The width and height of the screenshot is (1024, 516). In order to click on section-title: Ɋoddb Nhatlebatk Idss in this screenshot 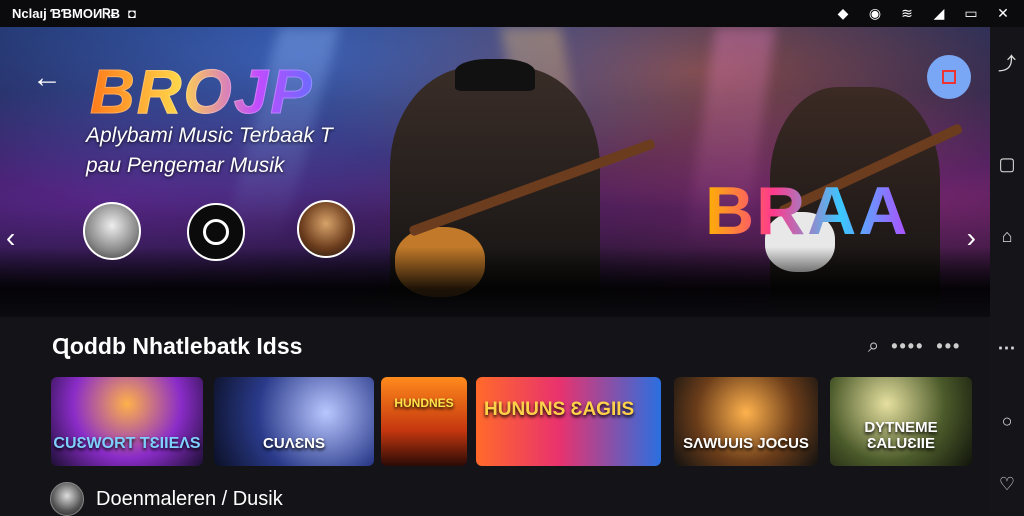, I will do `click(177, 346)`.